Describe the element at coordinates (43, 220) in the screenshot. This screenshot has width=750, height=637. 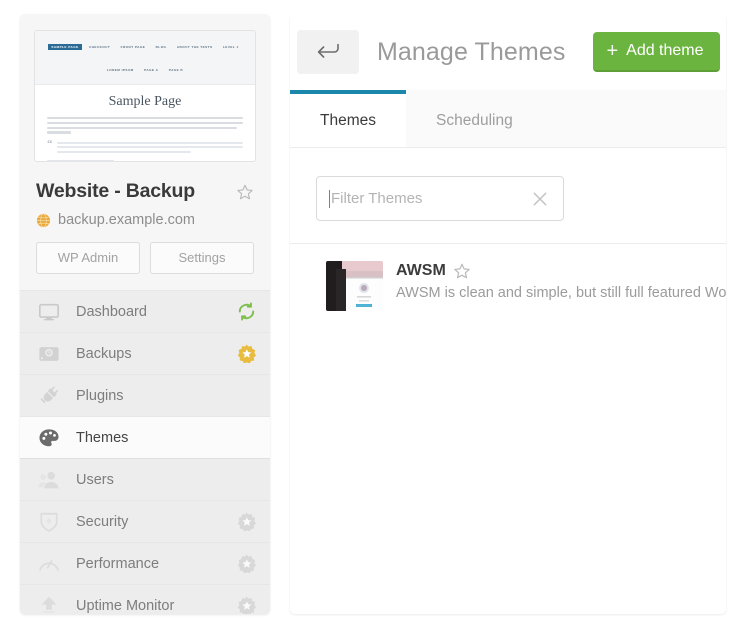
I see `globe-icon` at that location.